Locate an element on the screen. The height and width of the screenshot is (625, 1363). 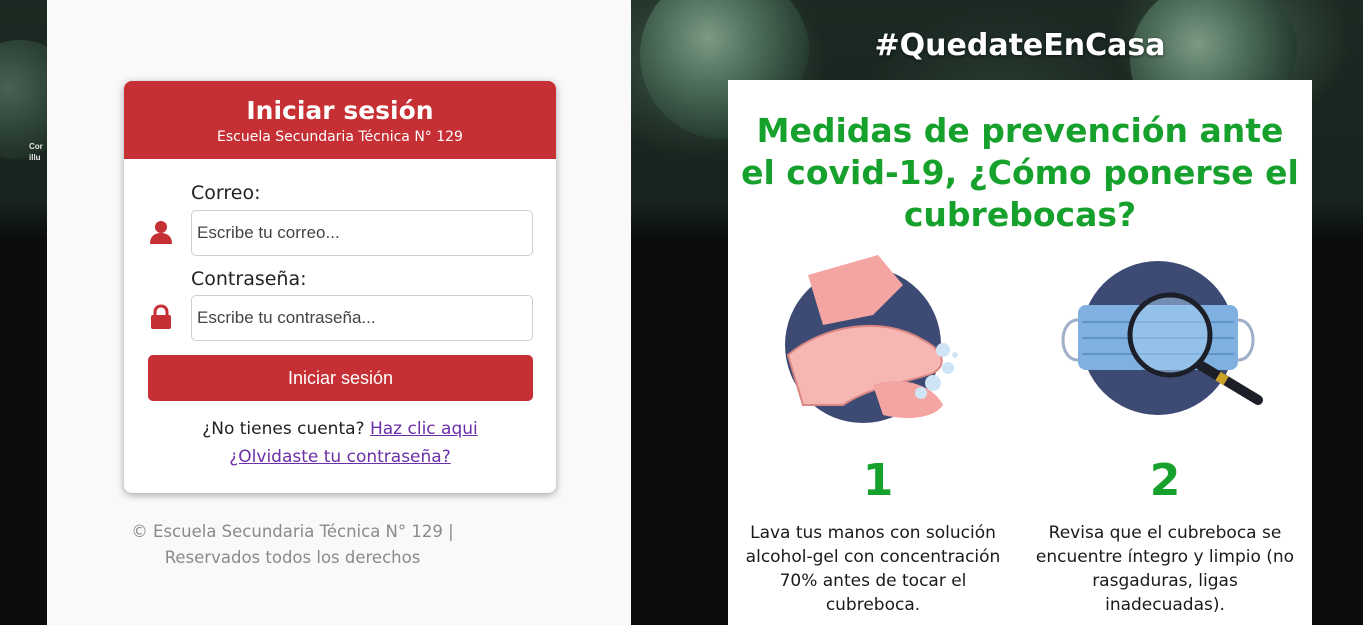
background-caption: Cor illu is located at coordinates (36, 152).